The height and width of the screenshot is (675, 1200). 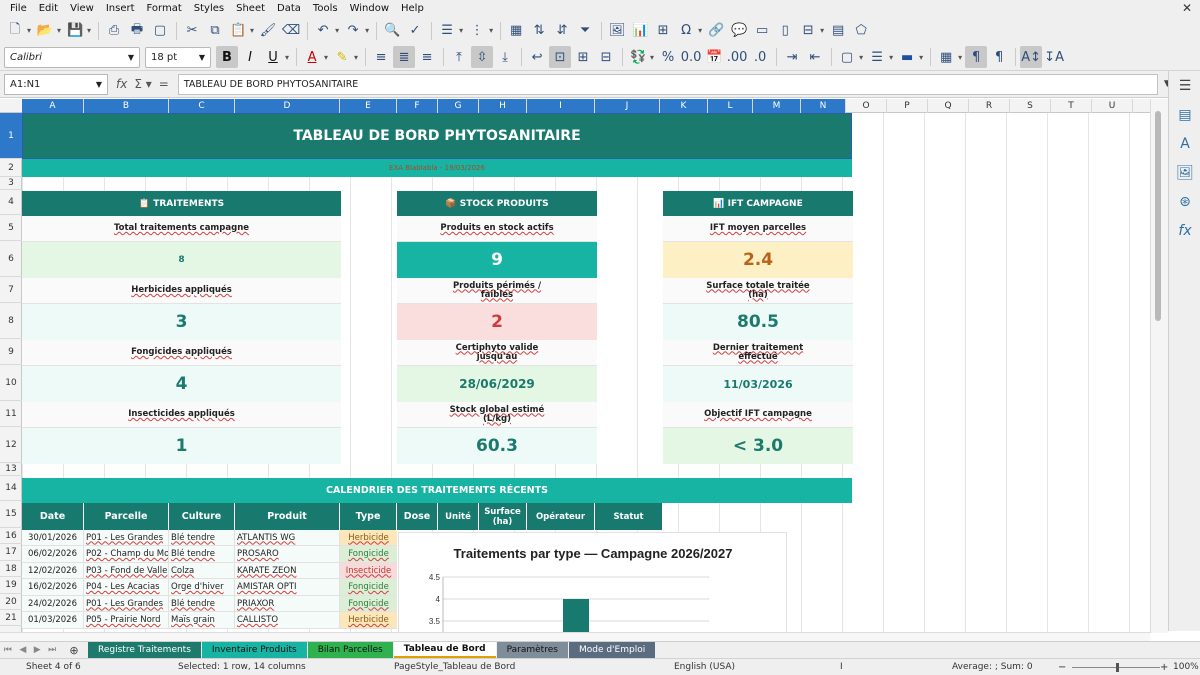 I want to click on kpi-label: Produits périmés / faibles, so click(x=497, y=291).